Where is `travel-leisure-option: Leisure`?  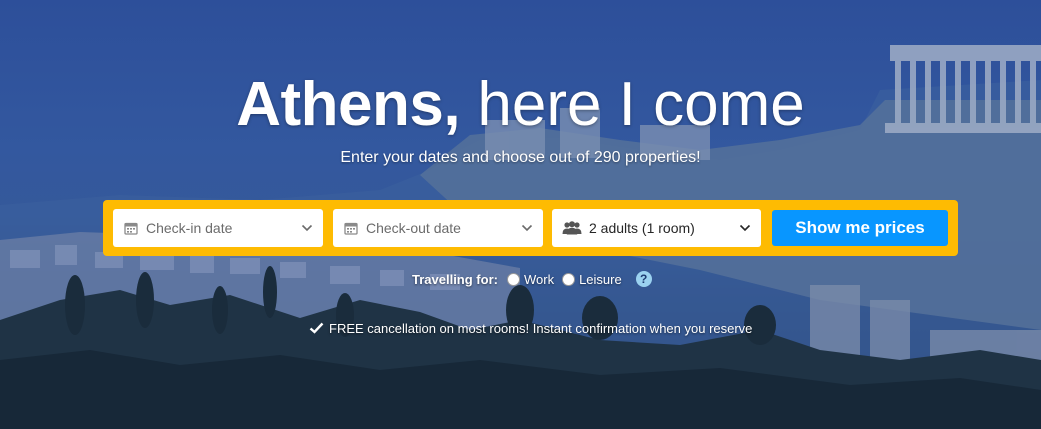 travel-leisure-option: Leisure is located at coordinates (592, 279).